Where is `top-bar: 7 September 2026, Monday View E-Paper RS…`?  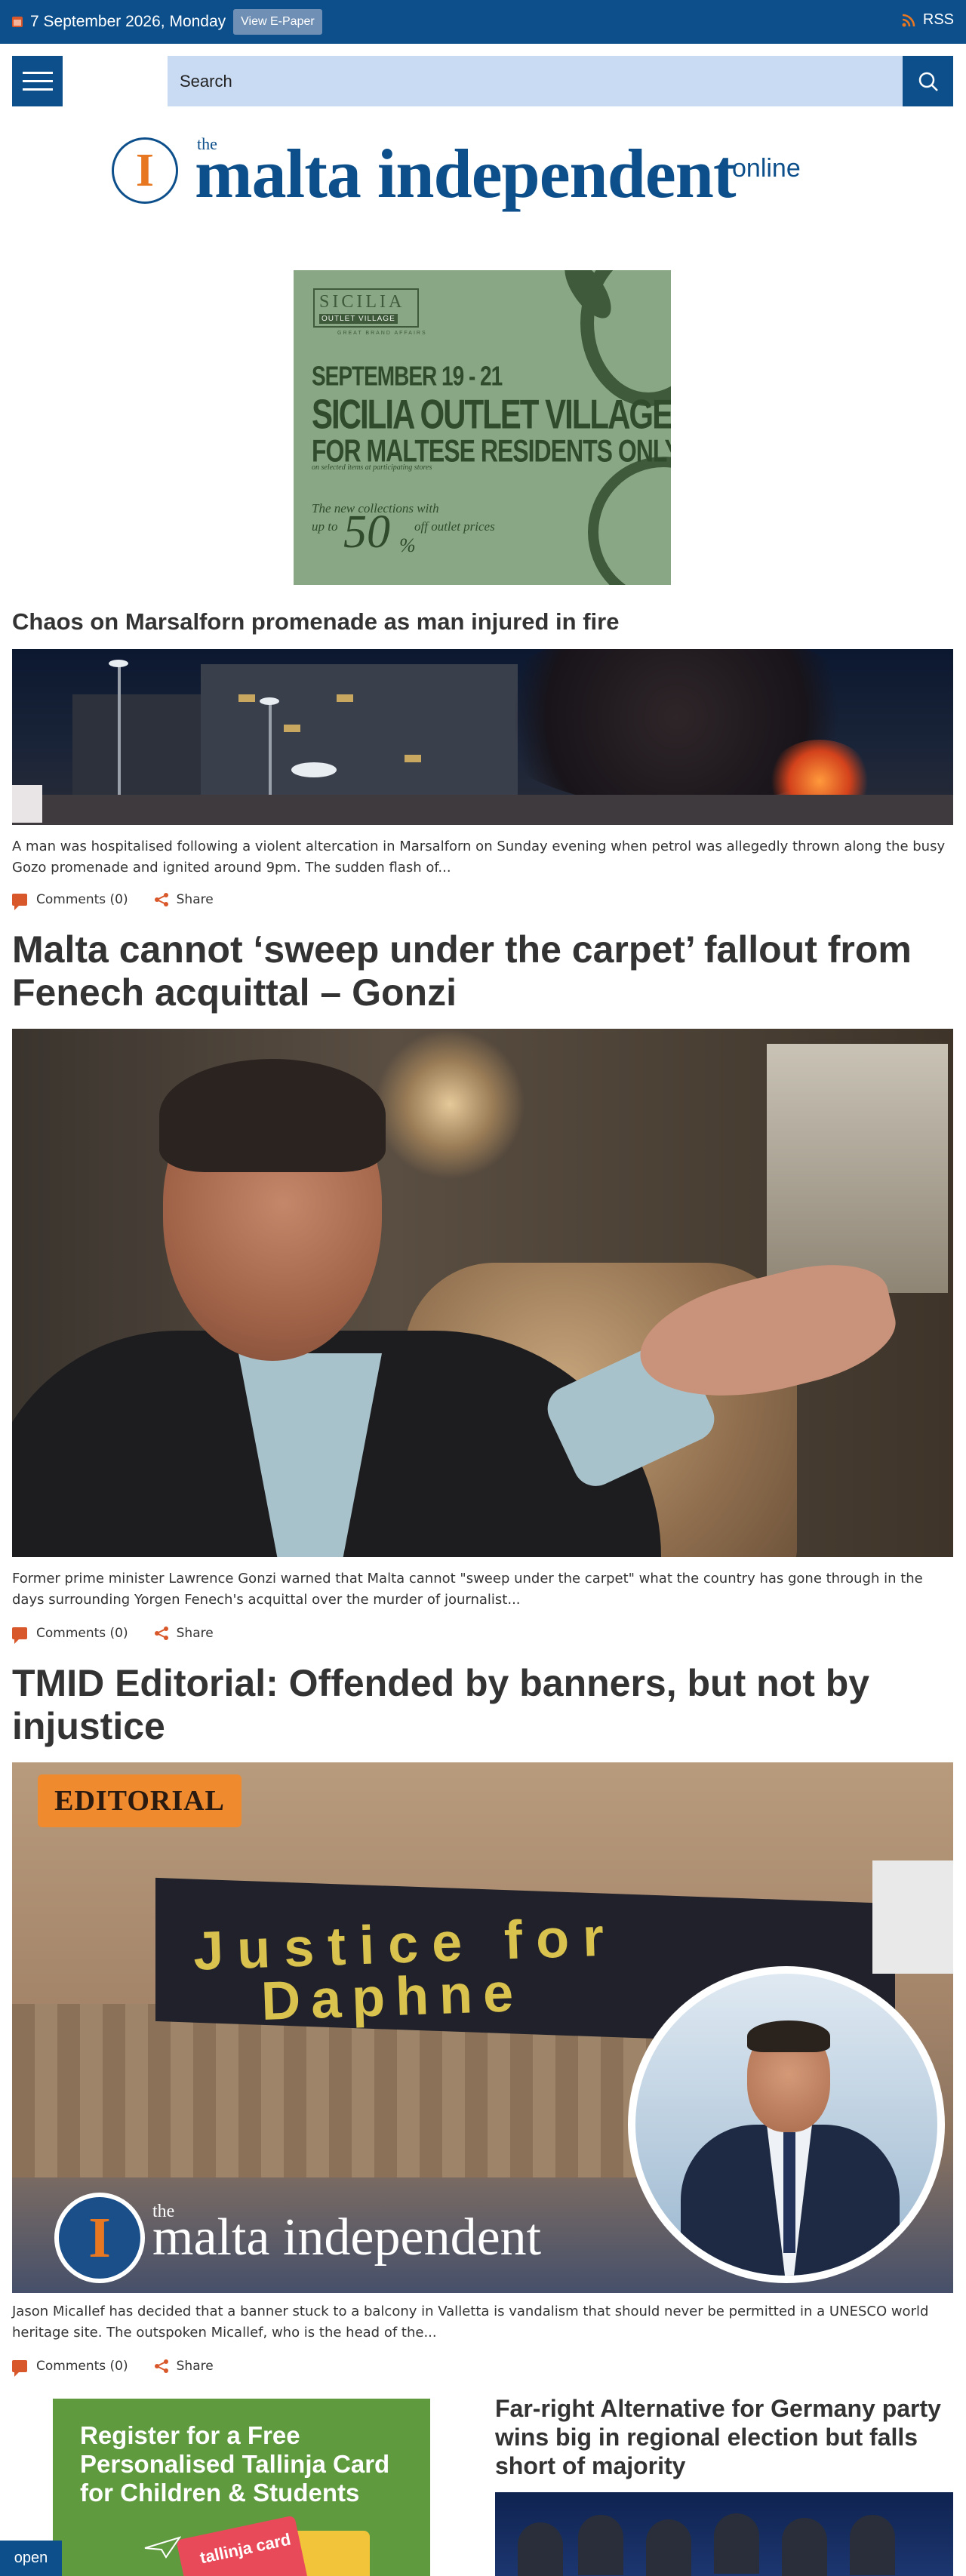
top-bar: 7 September 2026, Monday View E-Paper RS… is located at coordinates (483, 22).